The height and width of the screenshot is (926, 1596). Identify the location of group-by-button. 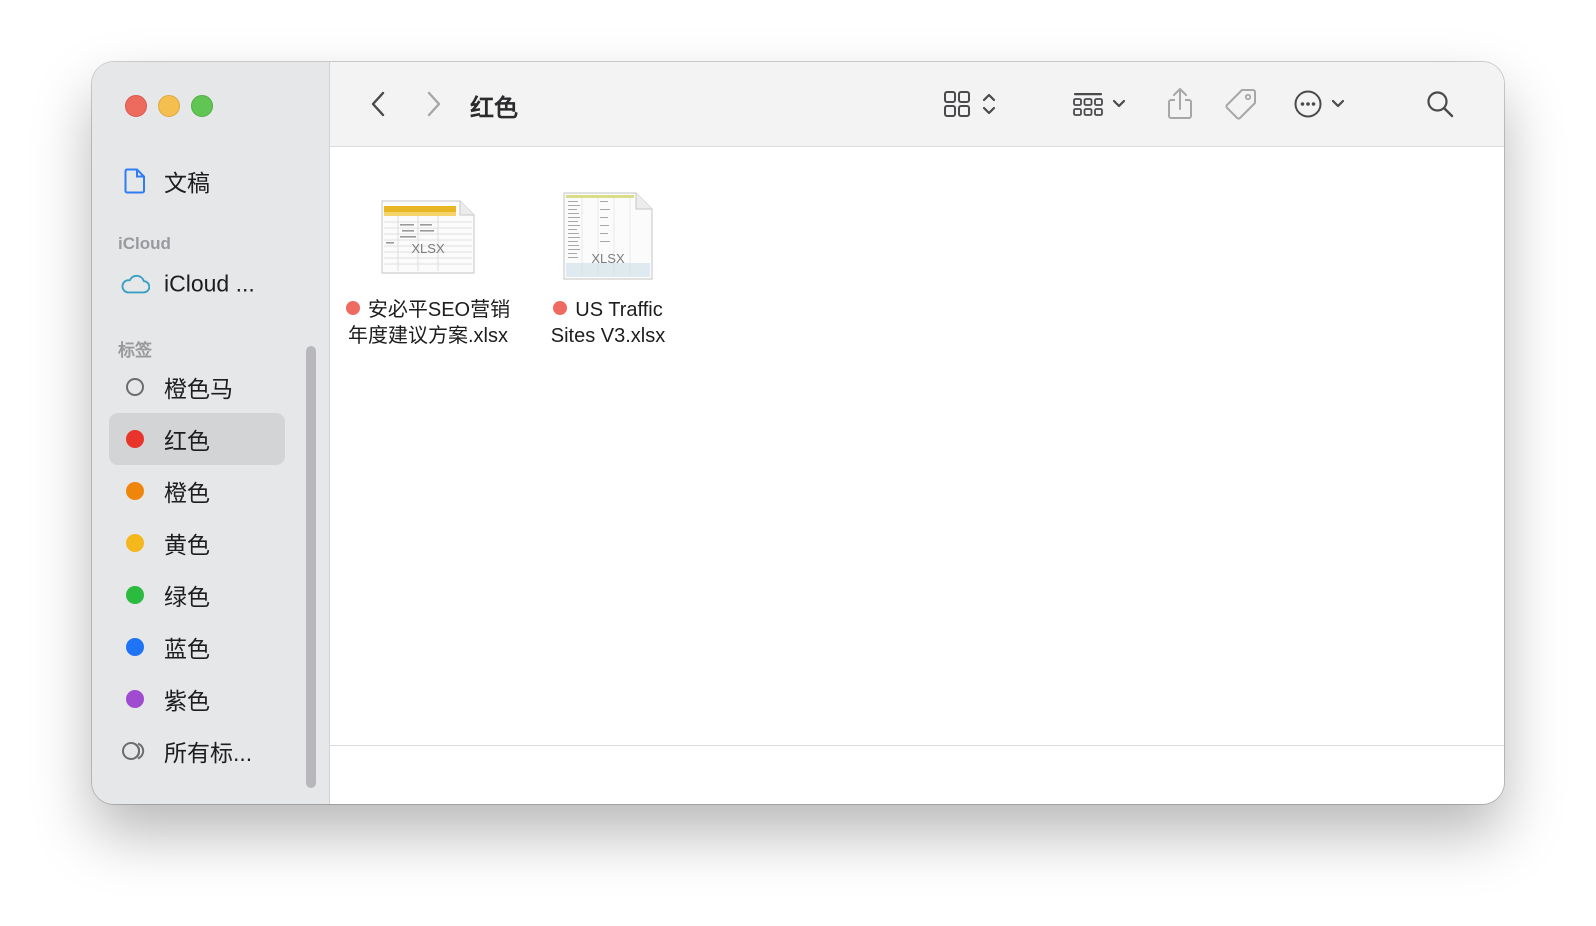
(1099, 104).